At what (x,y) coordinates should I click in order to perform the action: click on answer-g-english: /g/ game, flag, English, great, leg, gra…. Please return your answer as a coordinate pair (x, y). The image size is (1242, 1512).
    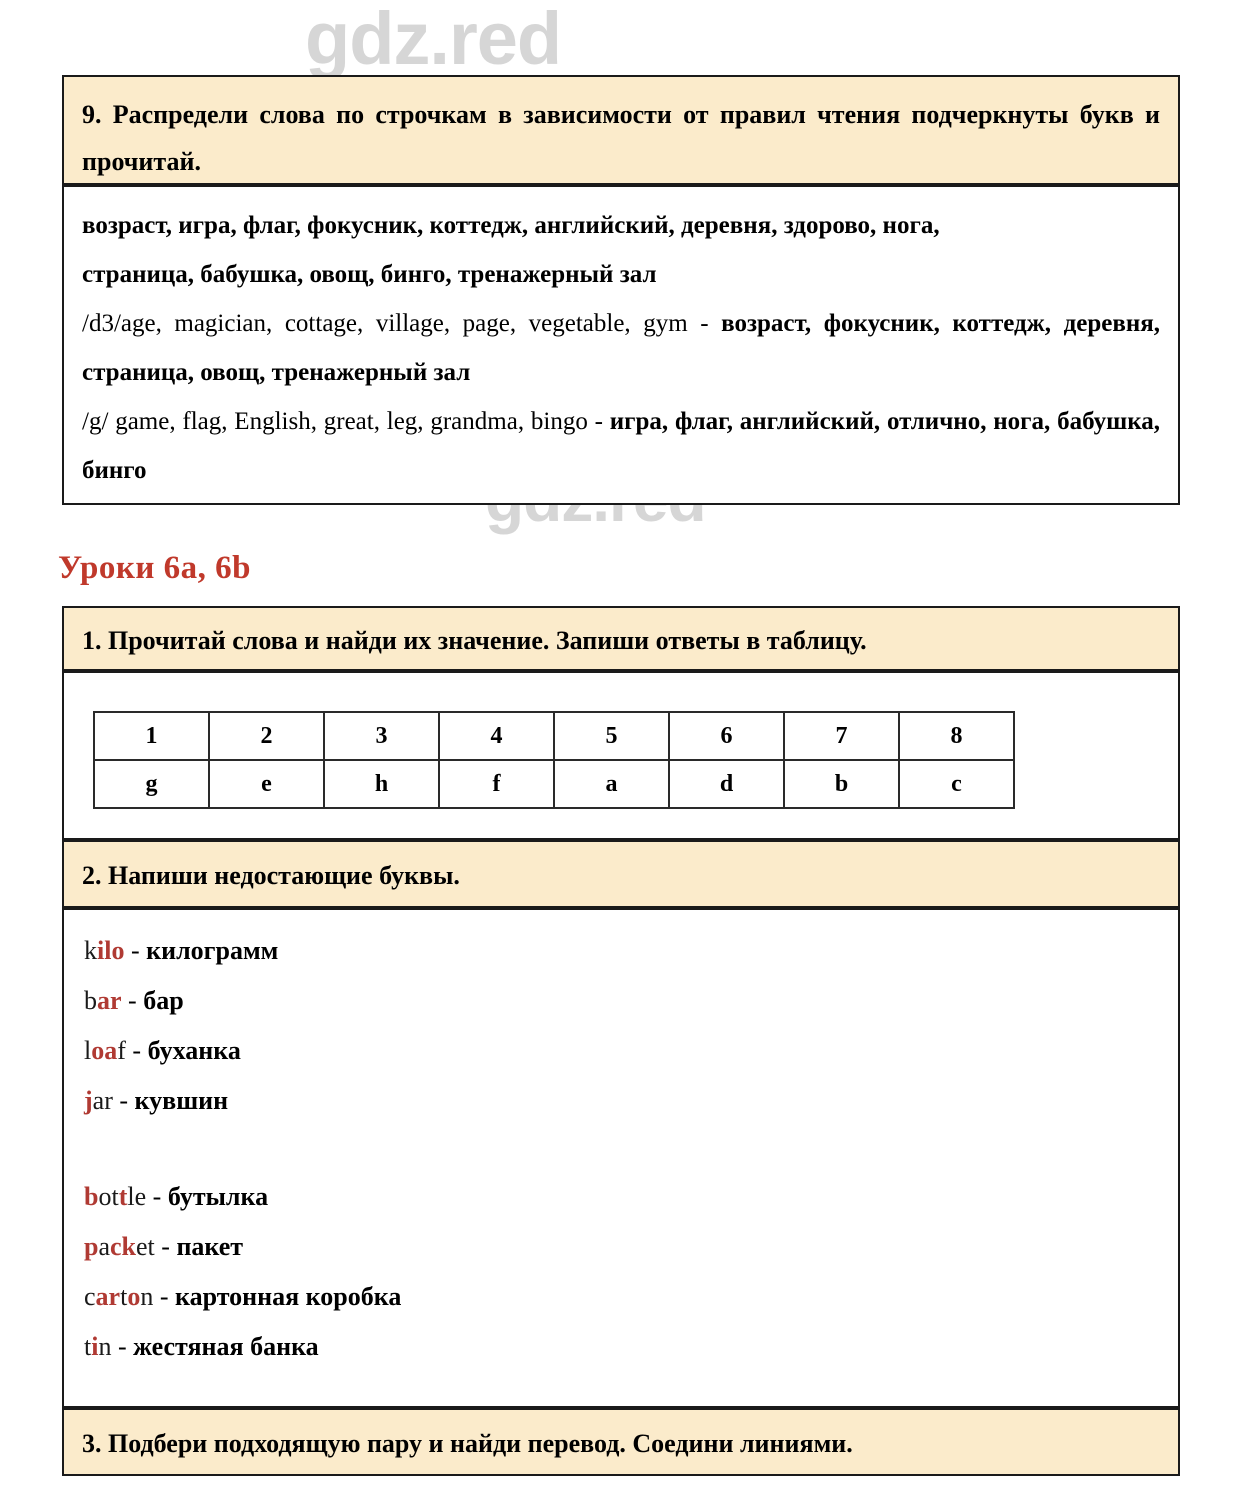
    Looking at the image, I should click on (346, 421).